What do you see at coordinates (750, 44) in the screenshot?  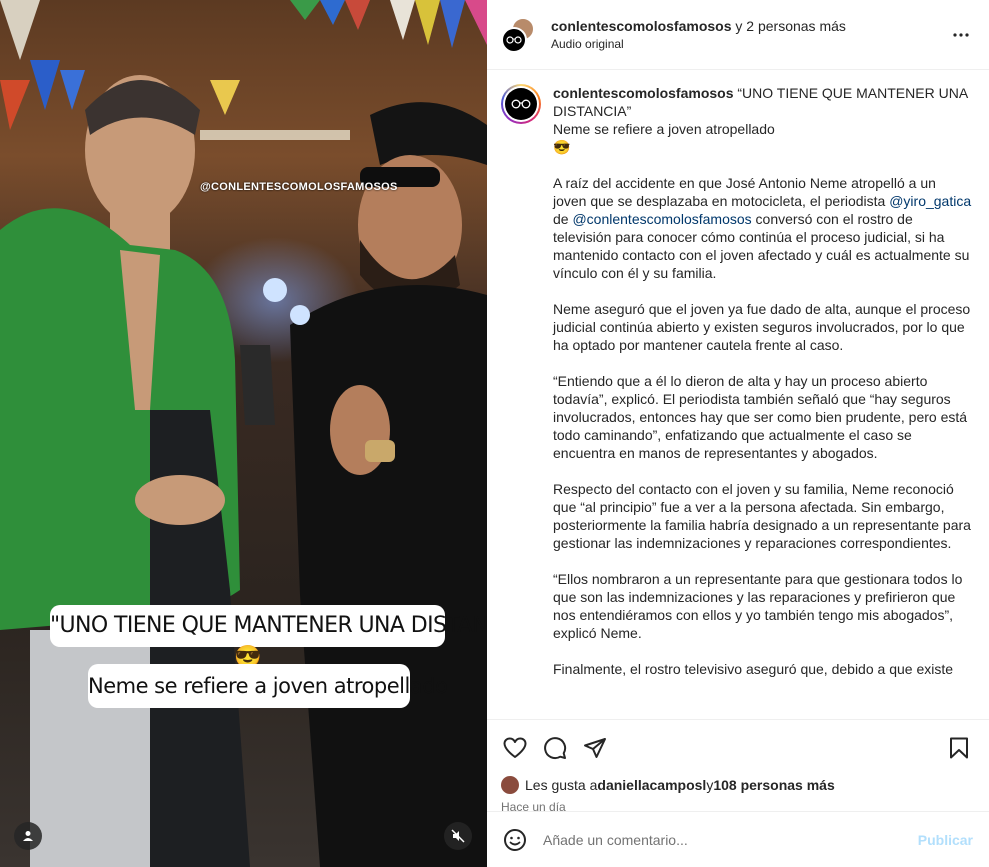 I see `audio-label: Audio original` at bounding box center [750, 44].